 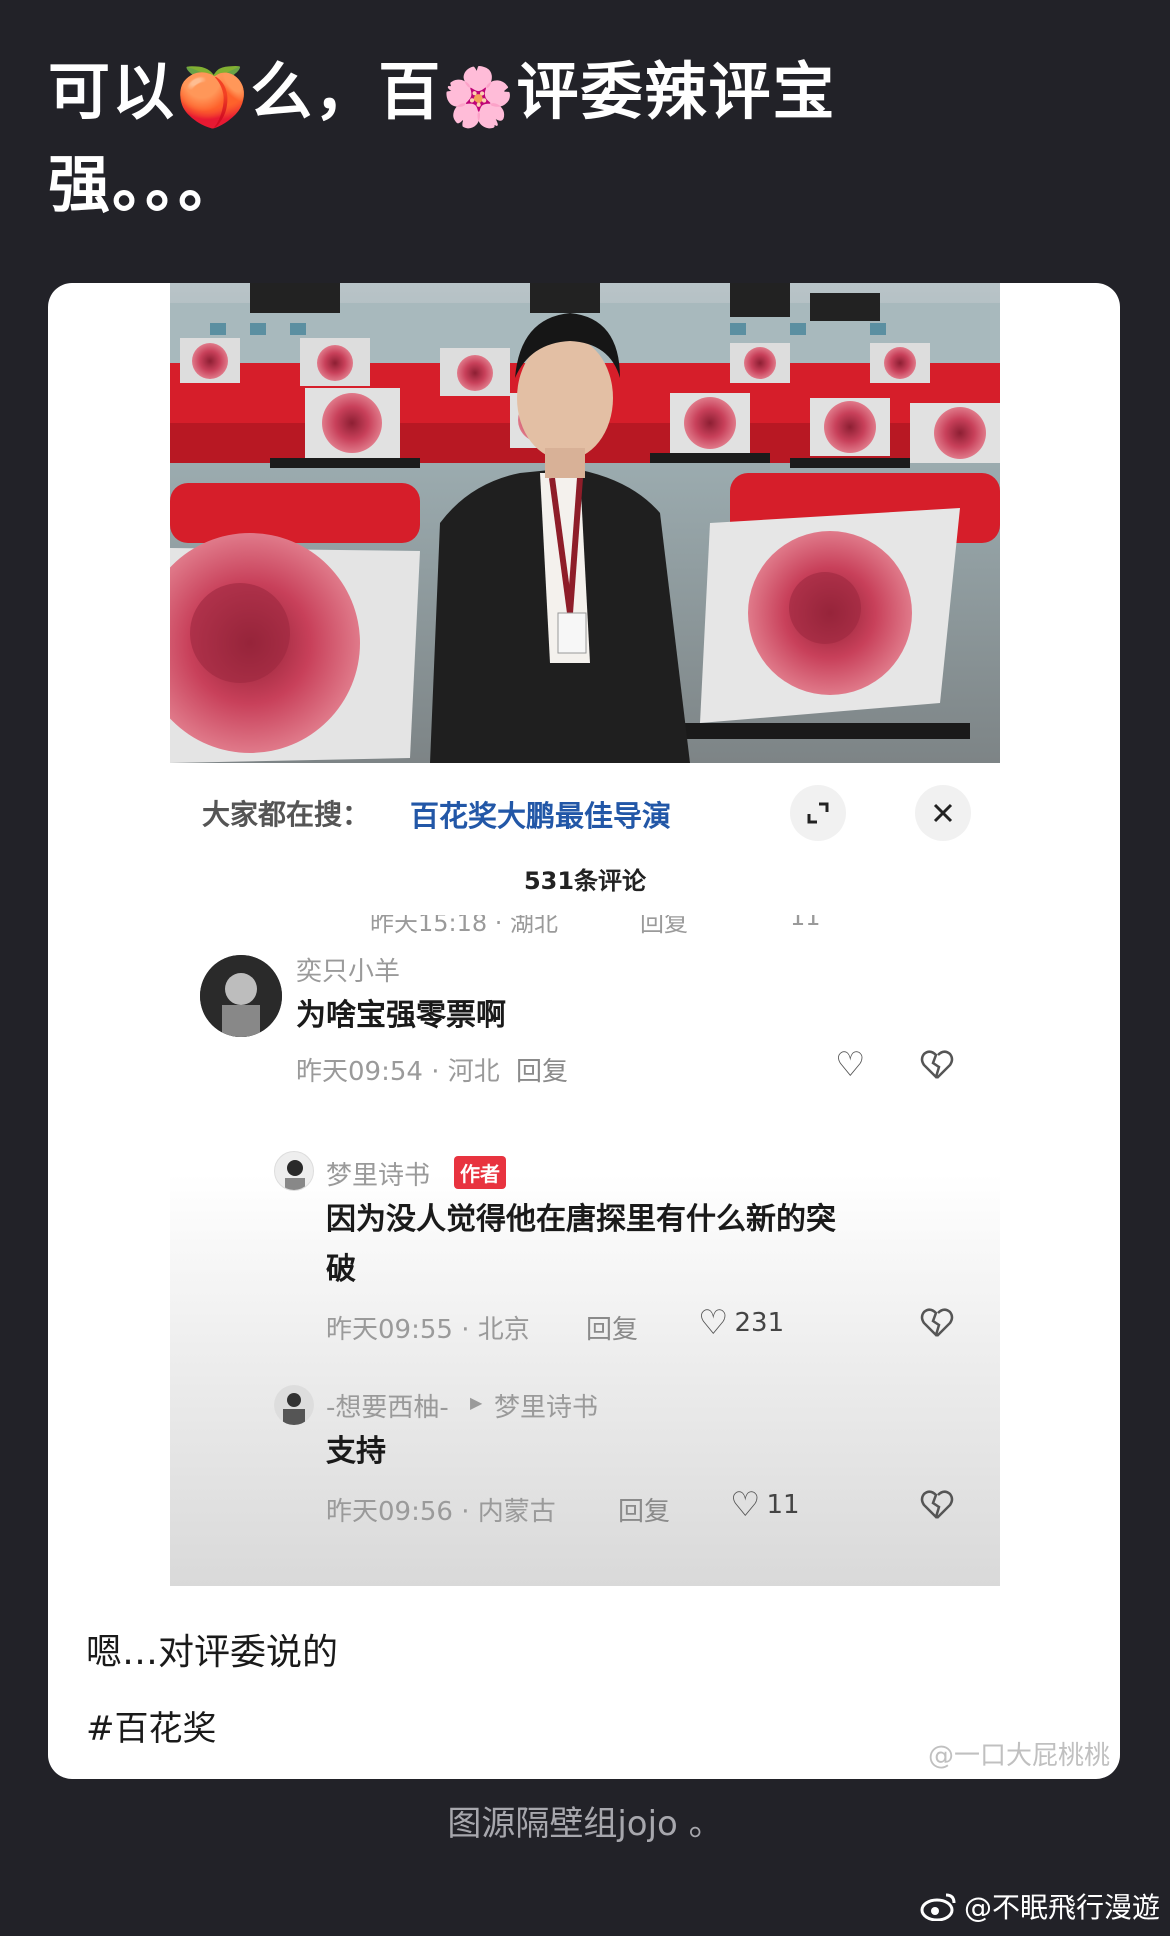 I want to click on comment-text: 支持, so click(x=356, y=1451).